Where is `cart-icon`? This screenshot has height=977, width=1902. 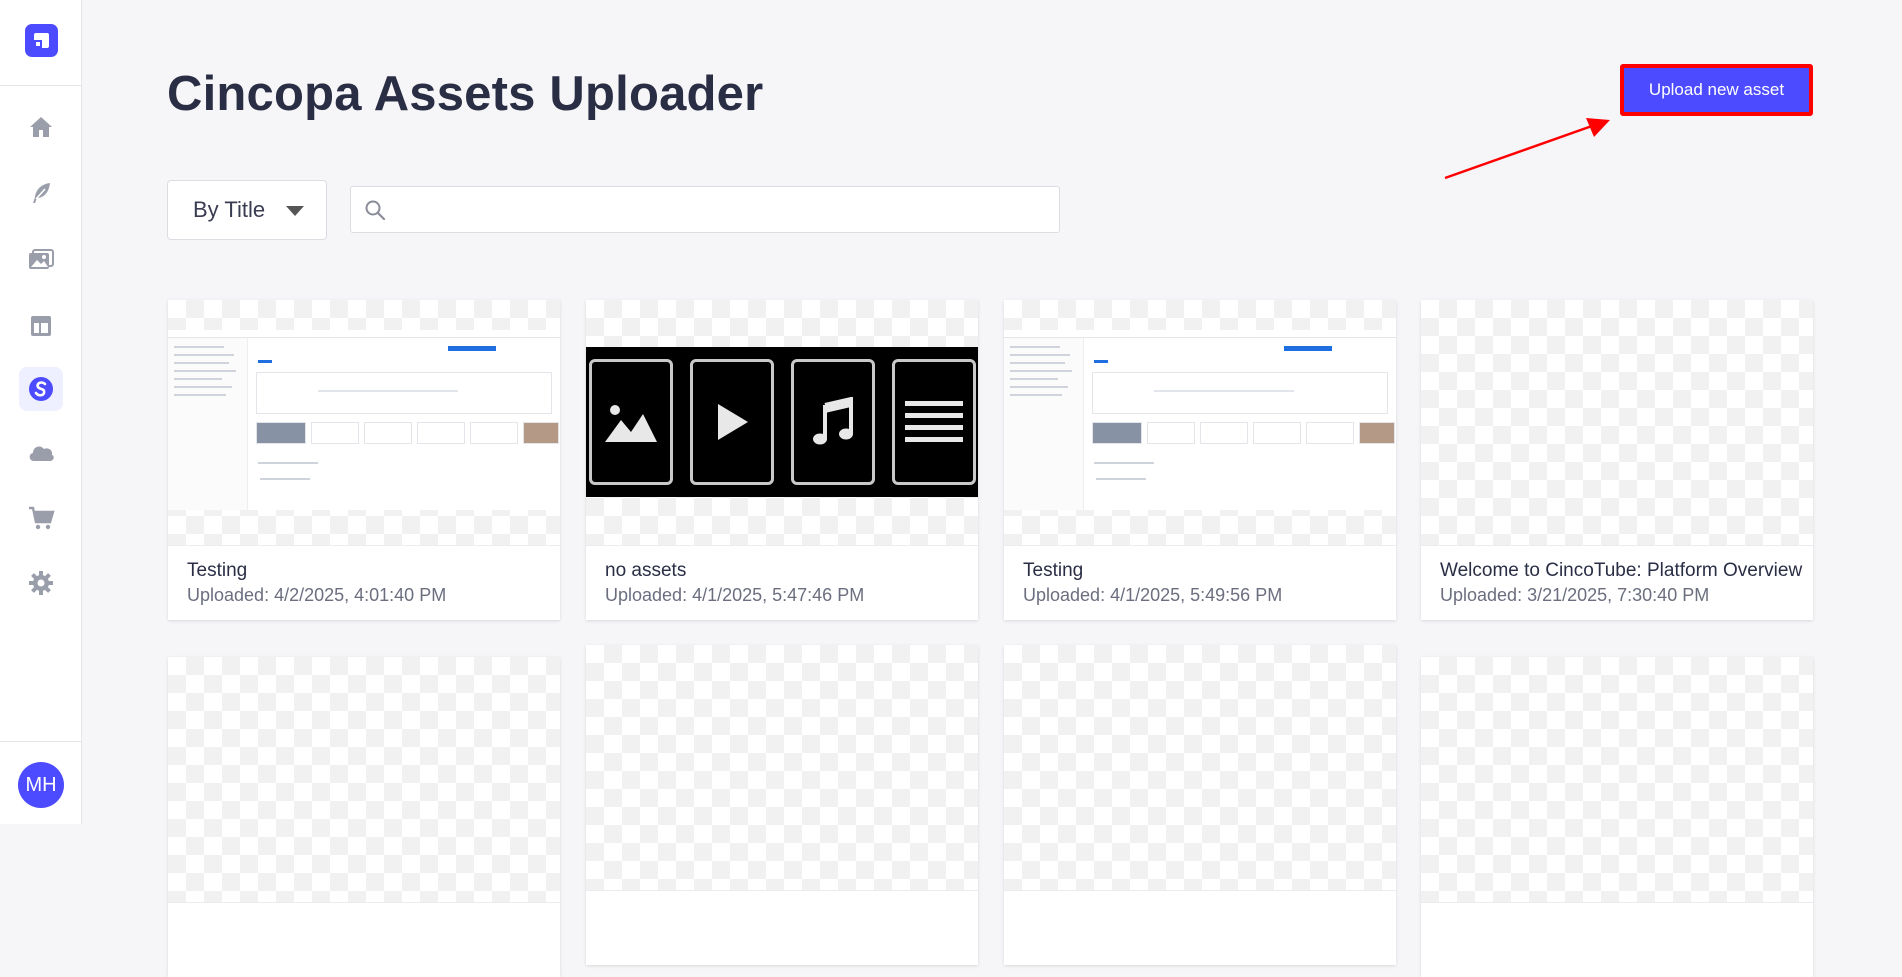
cart-icon is located at coordinates (42, 518).